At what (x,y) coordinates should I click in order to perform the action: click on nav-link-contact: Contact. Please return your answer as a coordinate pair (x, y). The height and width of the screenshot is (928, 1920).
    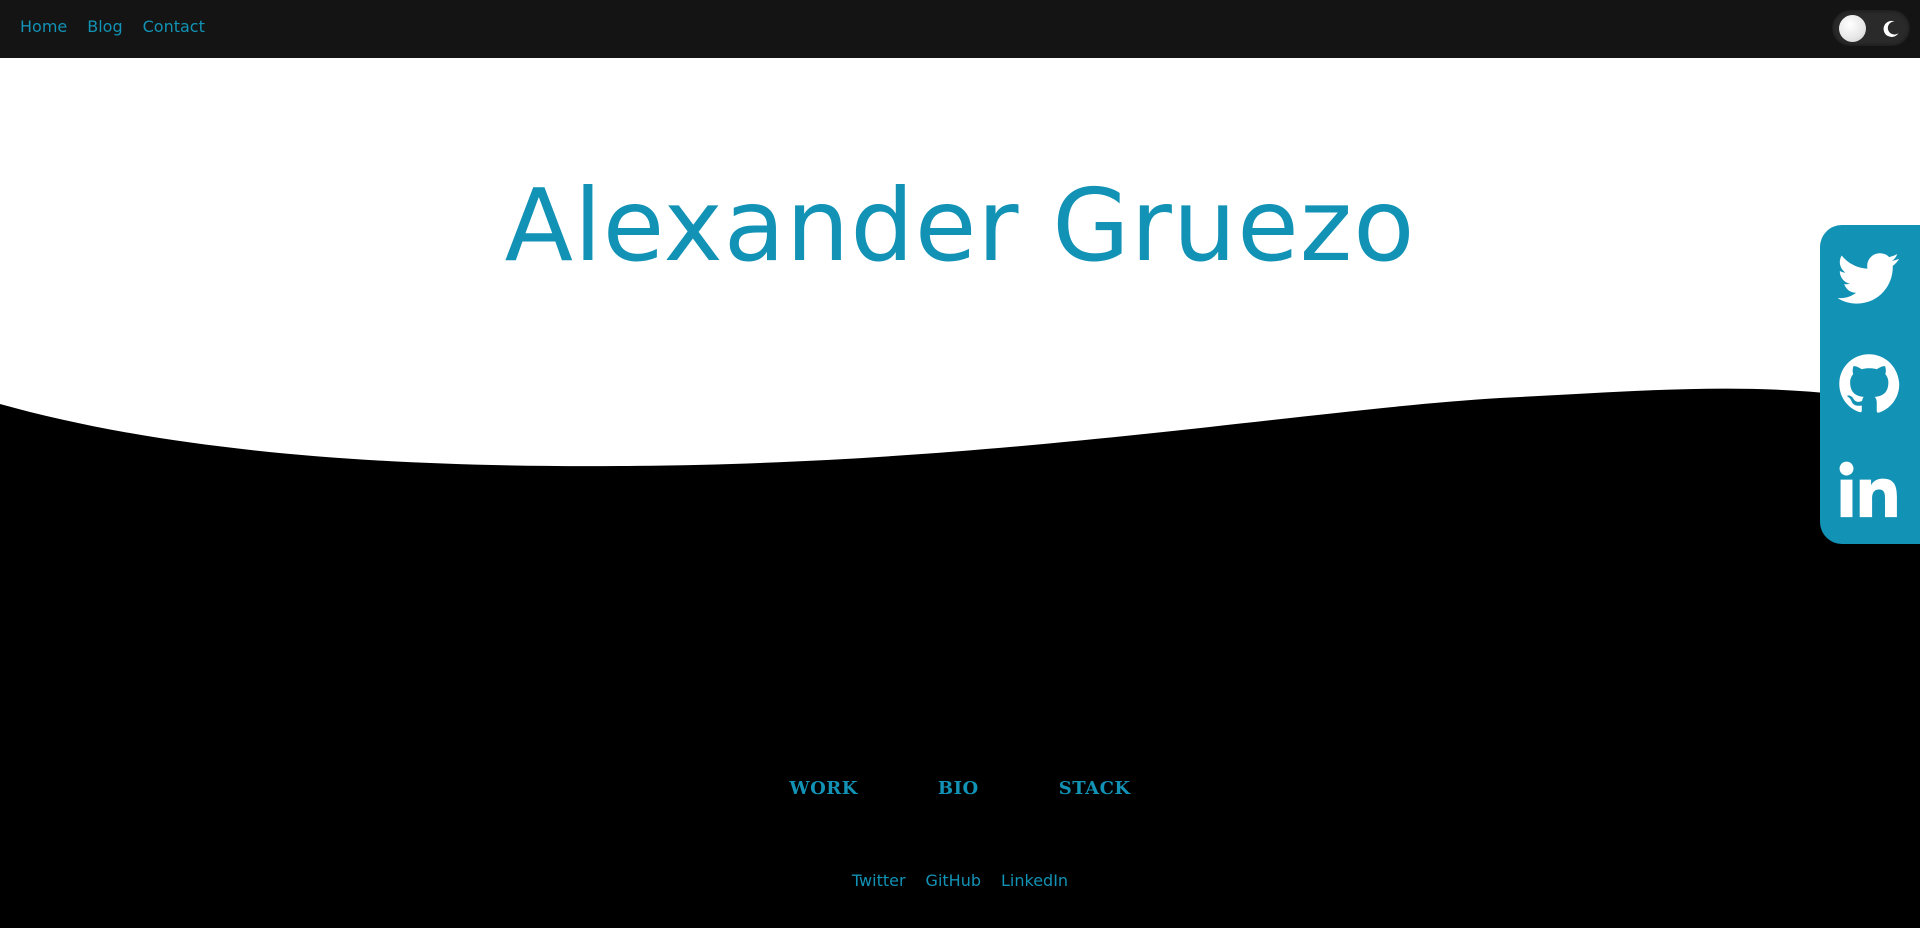
    Looking at the image, I should click on (174, 27).